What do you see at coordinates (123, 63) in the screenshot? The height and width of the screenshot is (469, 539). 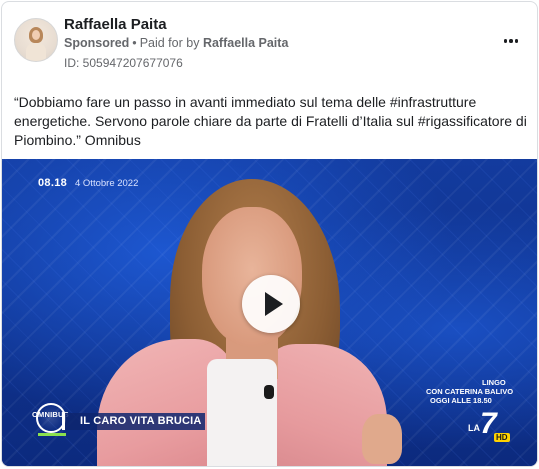 I see `ad-id: ID: 505947207677076` at bounding box center [123, 63].